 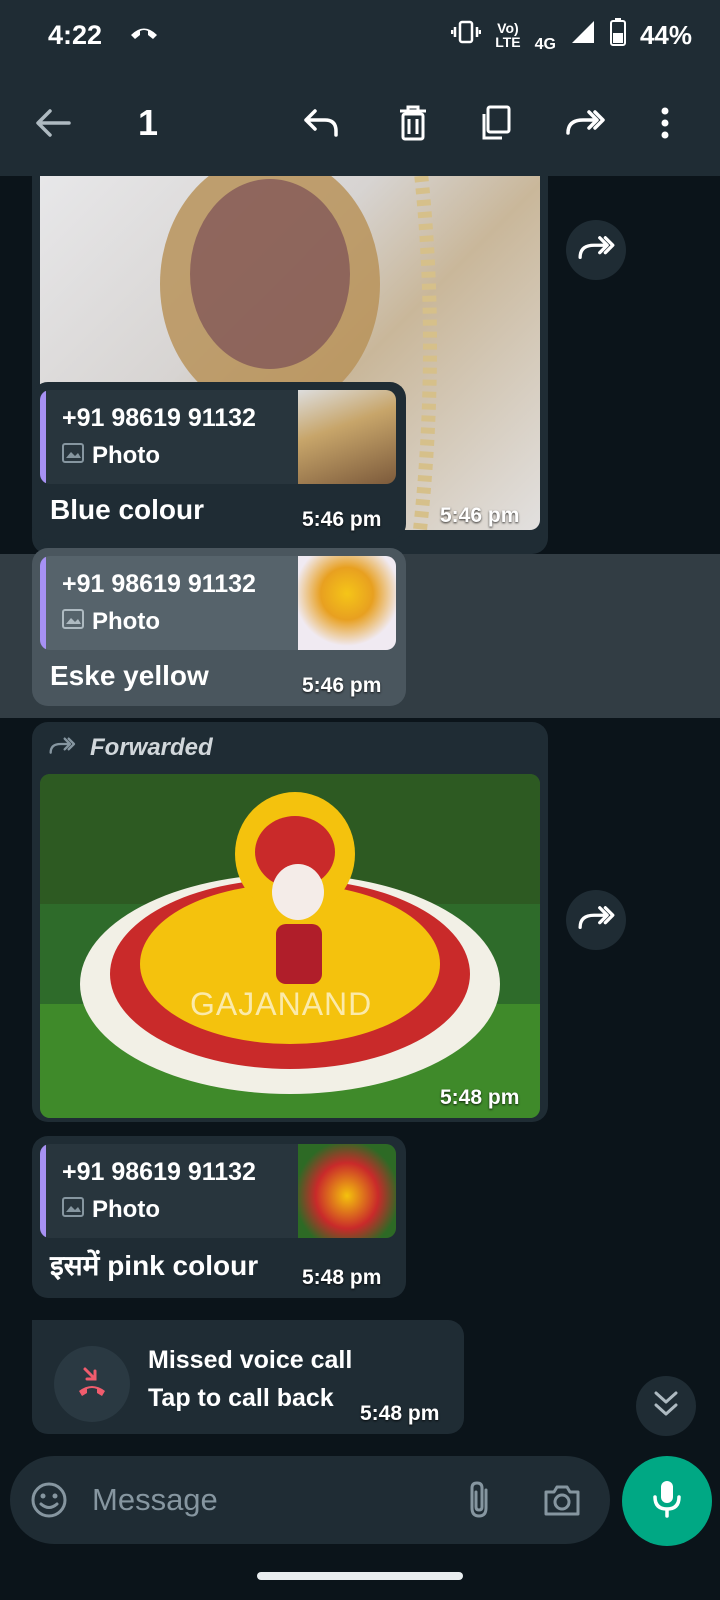 What do you see at coordinates (129, 675) in the screenshot?
I see `message-text: Eske yellow` at bounding box center [129, 675].